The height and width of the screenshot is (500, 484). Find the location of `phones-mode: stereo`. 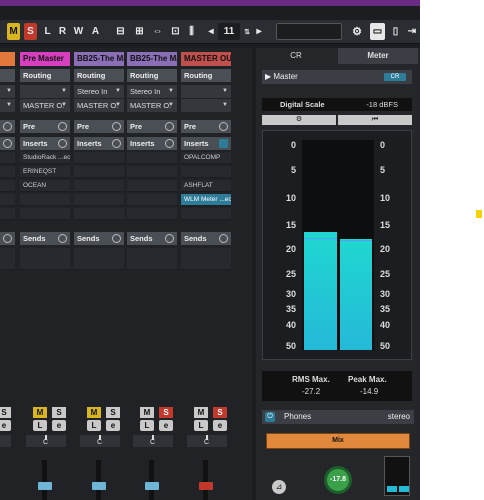

phones-mode: stereo is located at coordinates (399, 417).